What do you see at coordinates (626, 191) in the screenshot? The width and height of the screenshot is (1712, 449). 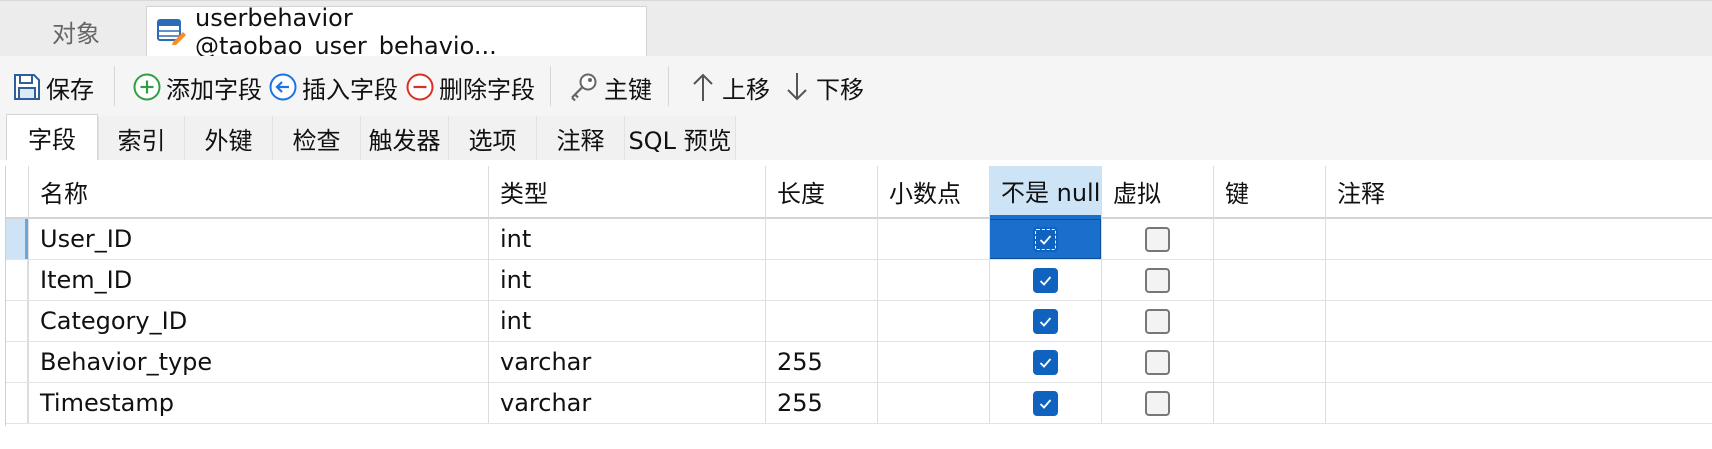 I see `column-header-type: 类型` at bounding box center [626, 191].